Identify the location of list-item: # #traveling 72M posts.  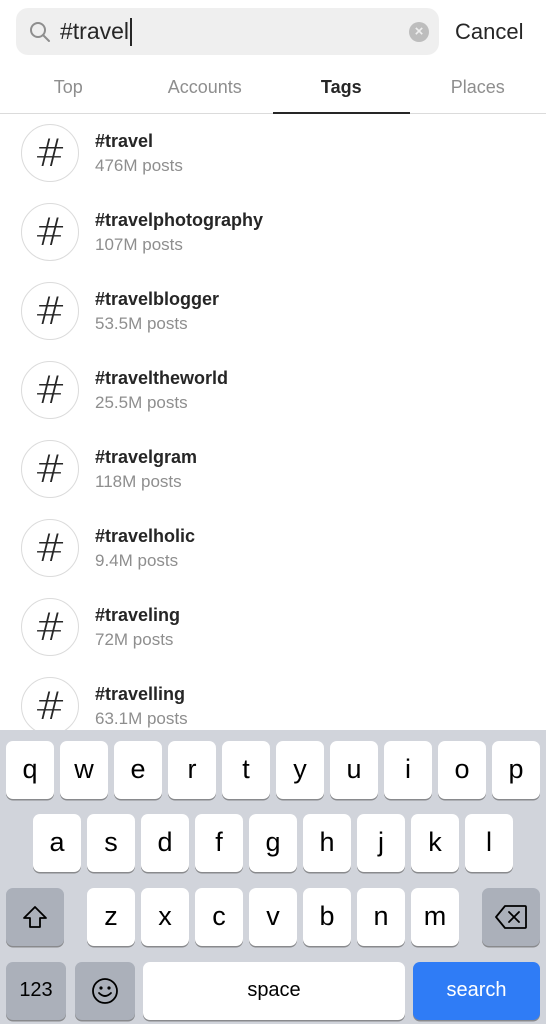
(273, 627).